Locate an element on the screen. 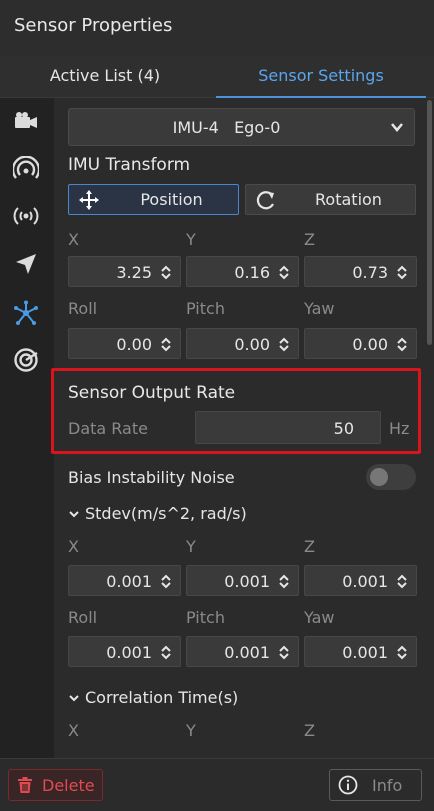 The image size is (434, 811). target-sensor-icon is located at coordinates (26, 360).